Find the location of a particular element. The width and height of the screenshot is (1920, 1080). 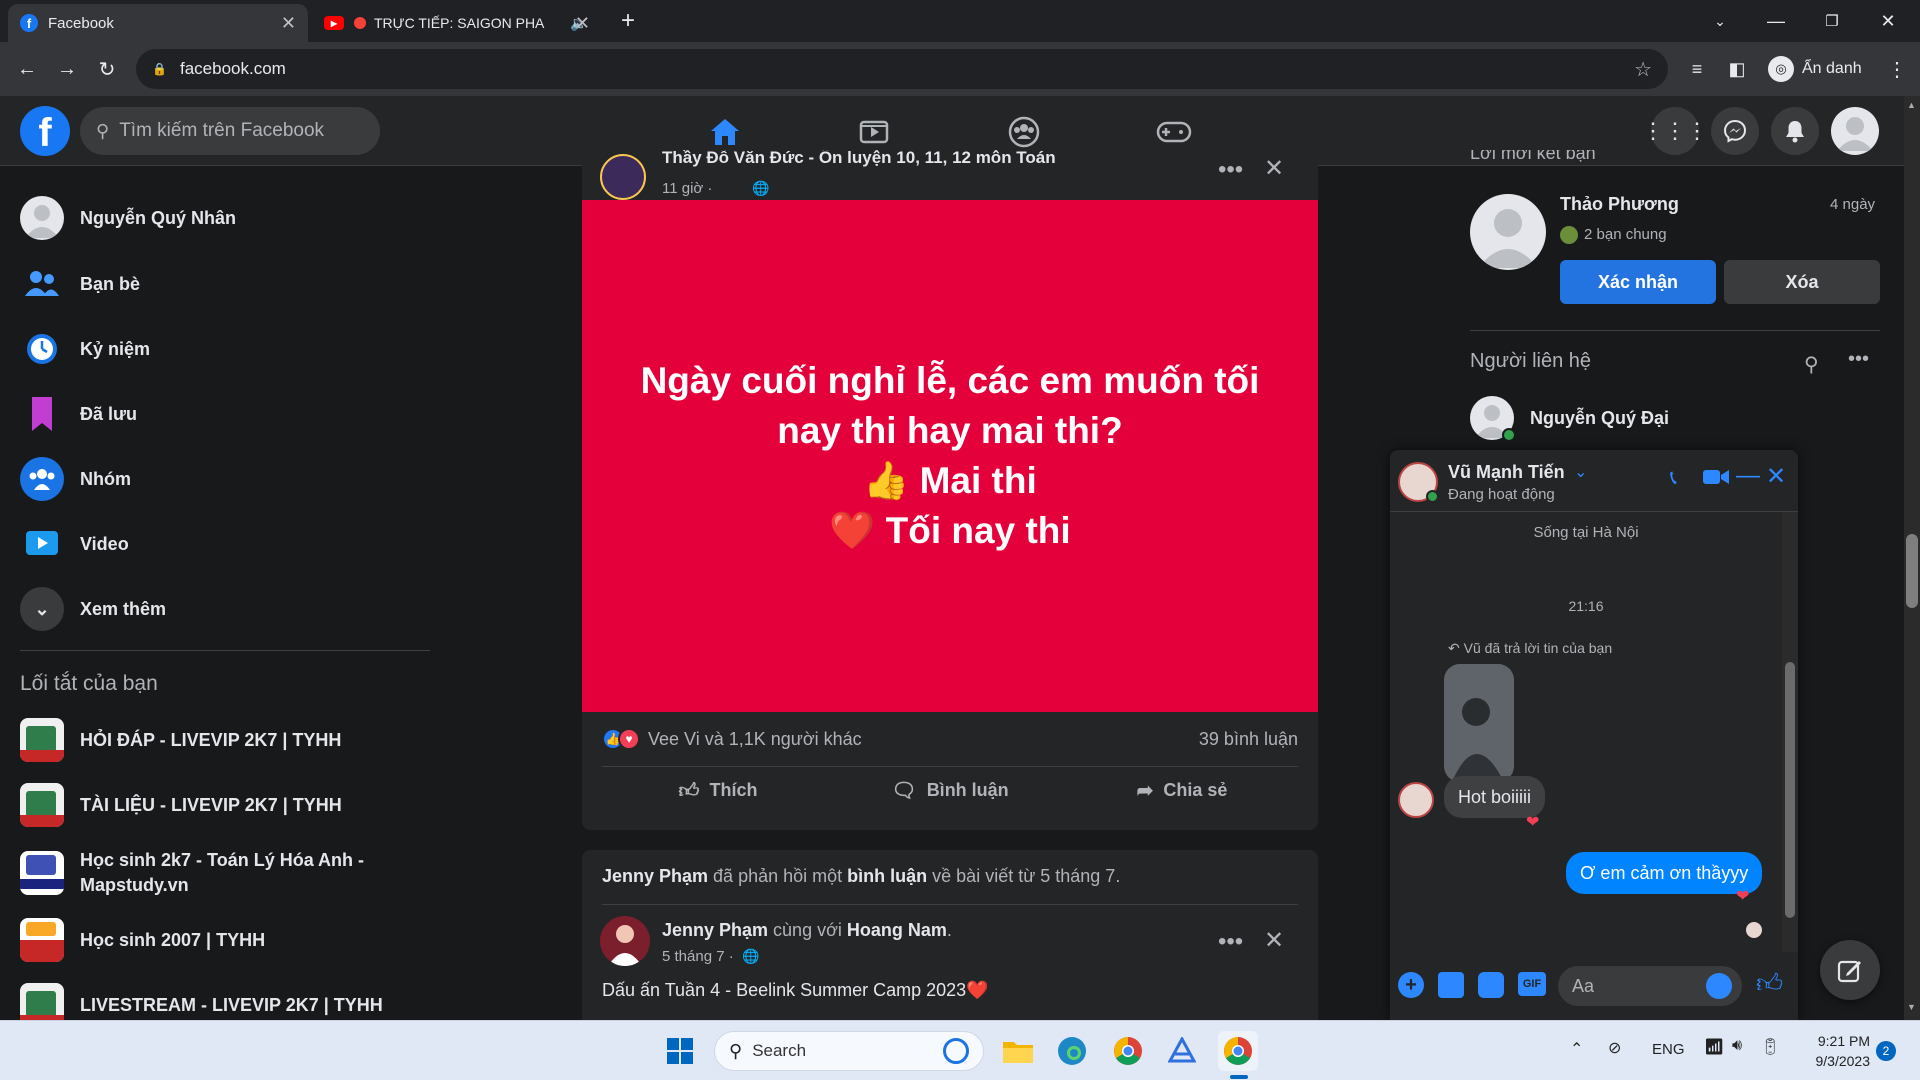

comment-button: 🗨 Bình luận is located at coordinates (950, 790).